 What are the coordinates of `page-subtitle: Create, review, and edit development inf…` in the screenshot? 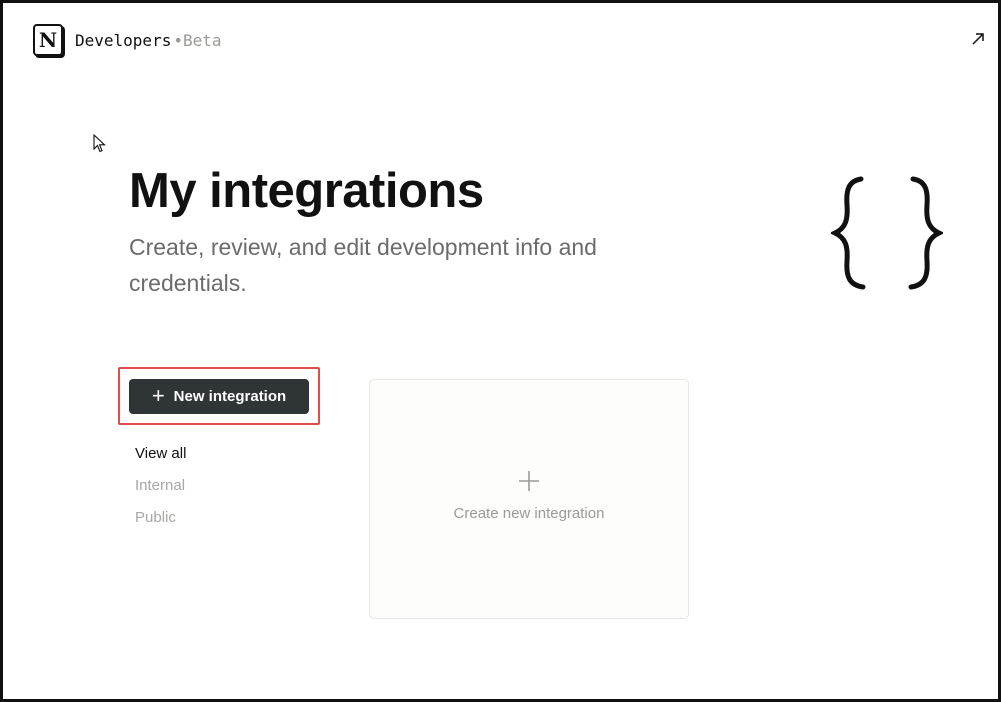 It's located at (363, 265).